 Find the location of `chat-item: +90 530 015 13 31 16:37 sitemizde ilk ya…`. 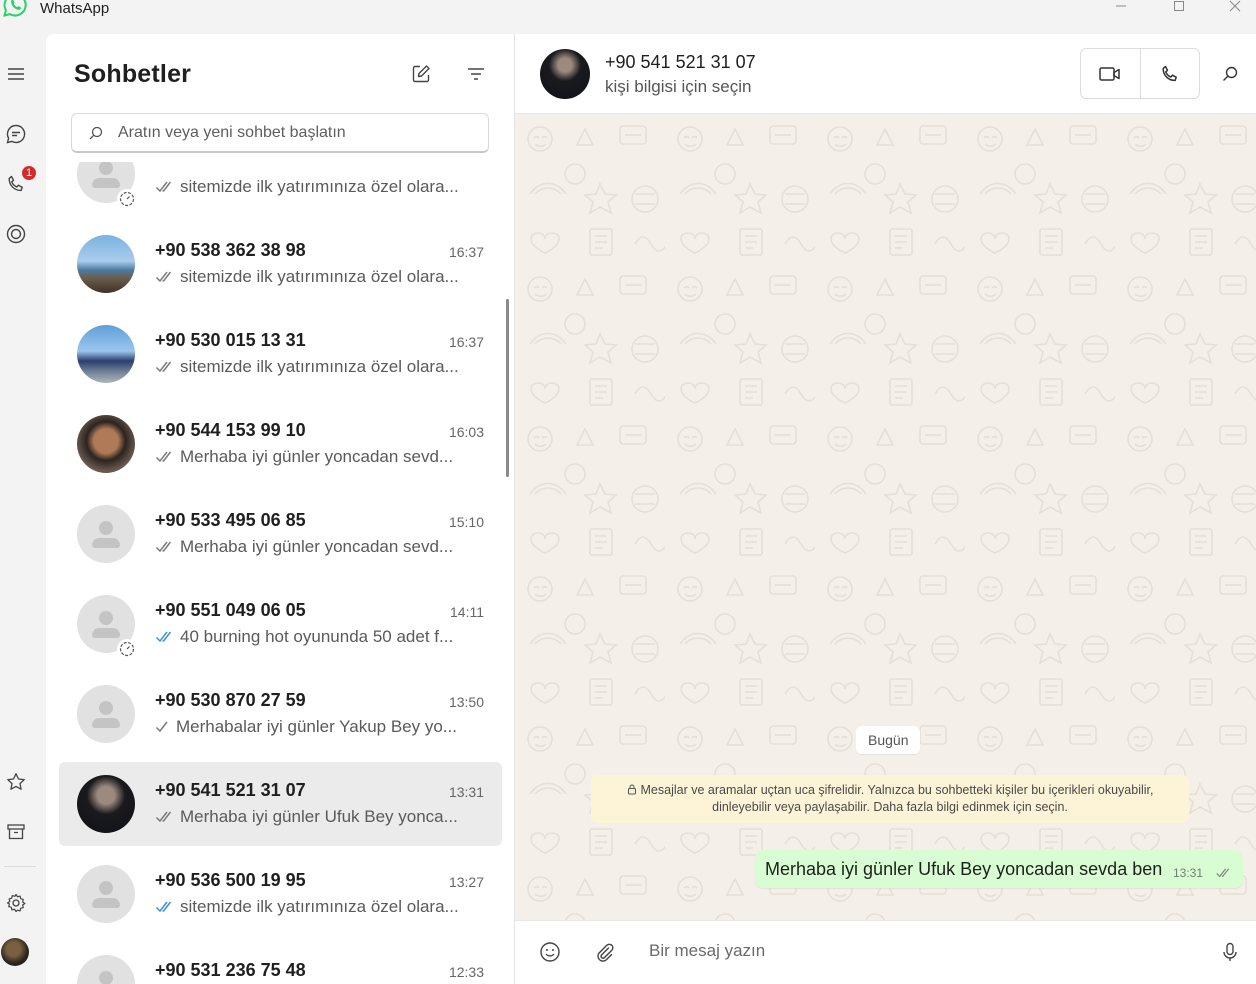

chat-item: +90 530 015 13 31 16:37 sitemizde ilk ya… is located at coordinates (280, 354).